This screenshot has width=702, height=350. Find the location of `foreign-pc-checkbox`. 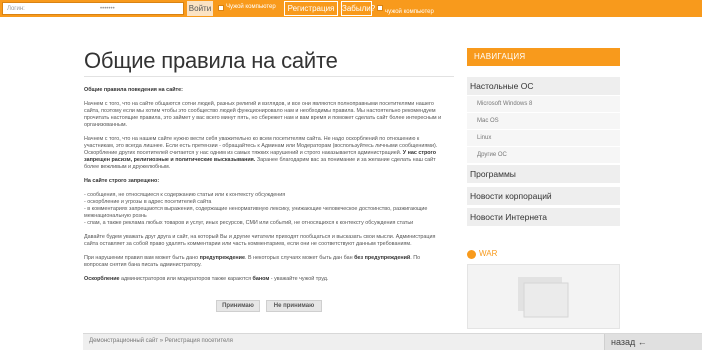

foreign-pc-checkbox is located at coordinates (380, 8).